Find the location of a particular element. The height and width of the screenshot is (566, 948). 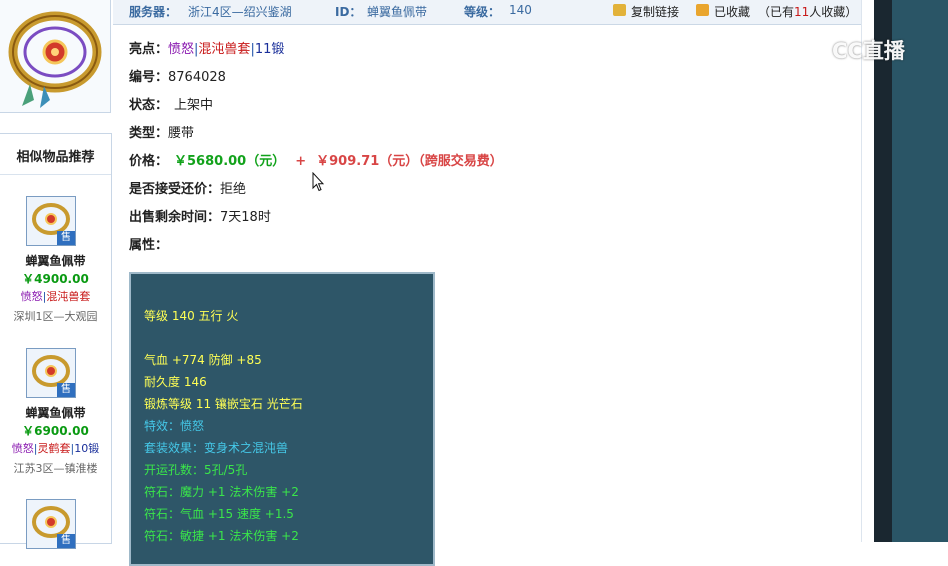

cc-live-watermark: CC直播 is located at coordinates (849, 50).